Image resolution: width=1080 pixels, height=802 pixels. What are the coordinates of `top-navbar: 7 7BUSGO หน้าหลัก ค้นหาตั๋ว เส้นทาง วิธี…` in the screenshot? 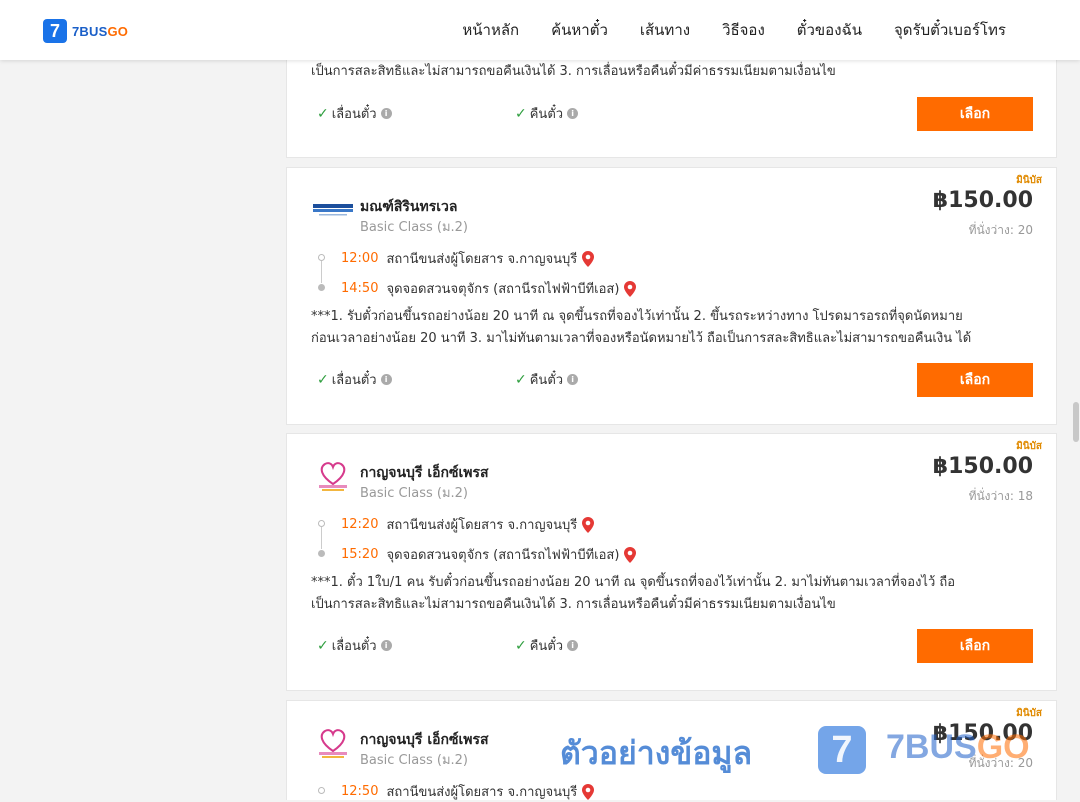 It's located at (540, 30).